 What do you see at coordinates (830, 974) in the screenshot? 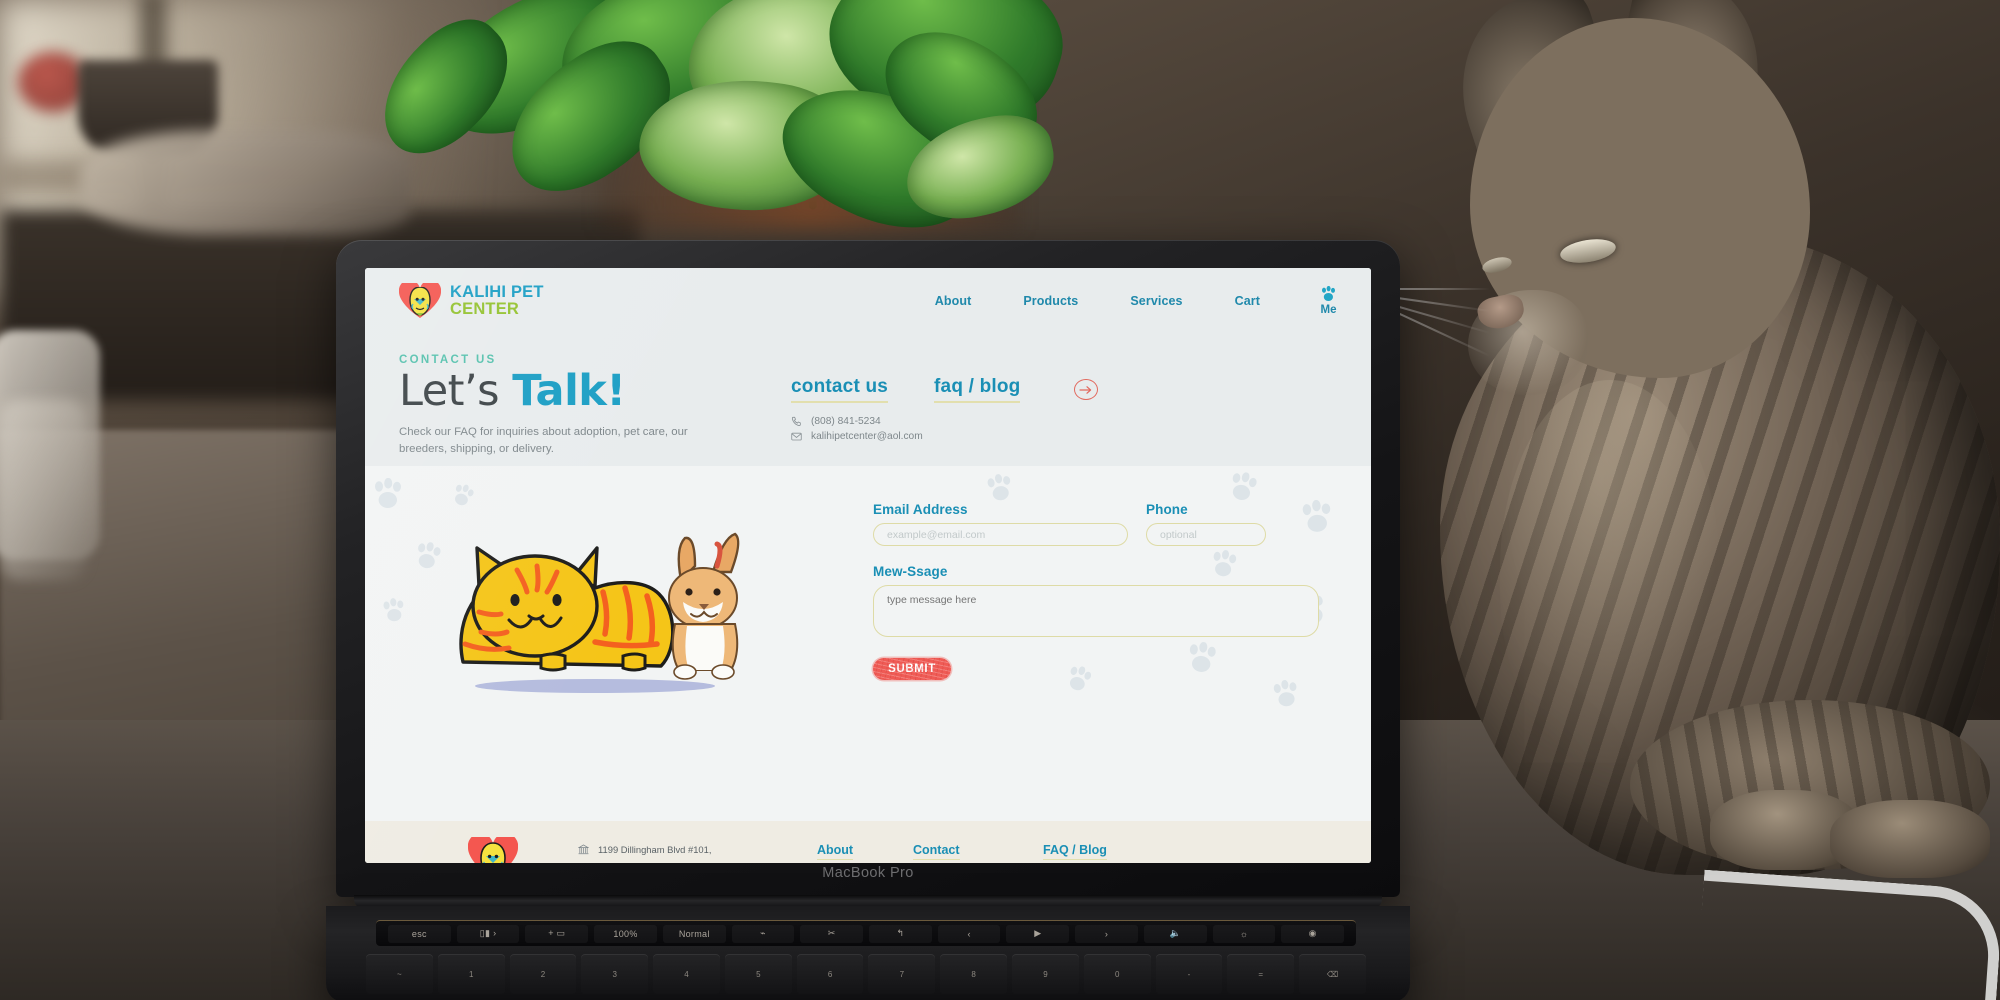
I see `keyboard-key: 6` at bounding box center [830, 974].